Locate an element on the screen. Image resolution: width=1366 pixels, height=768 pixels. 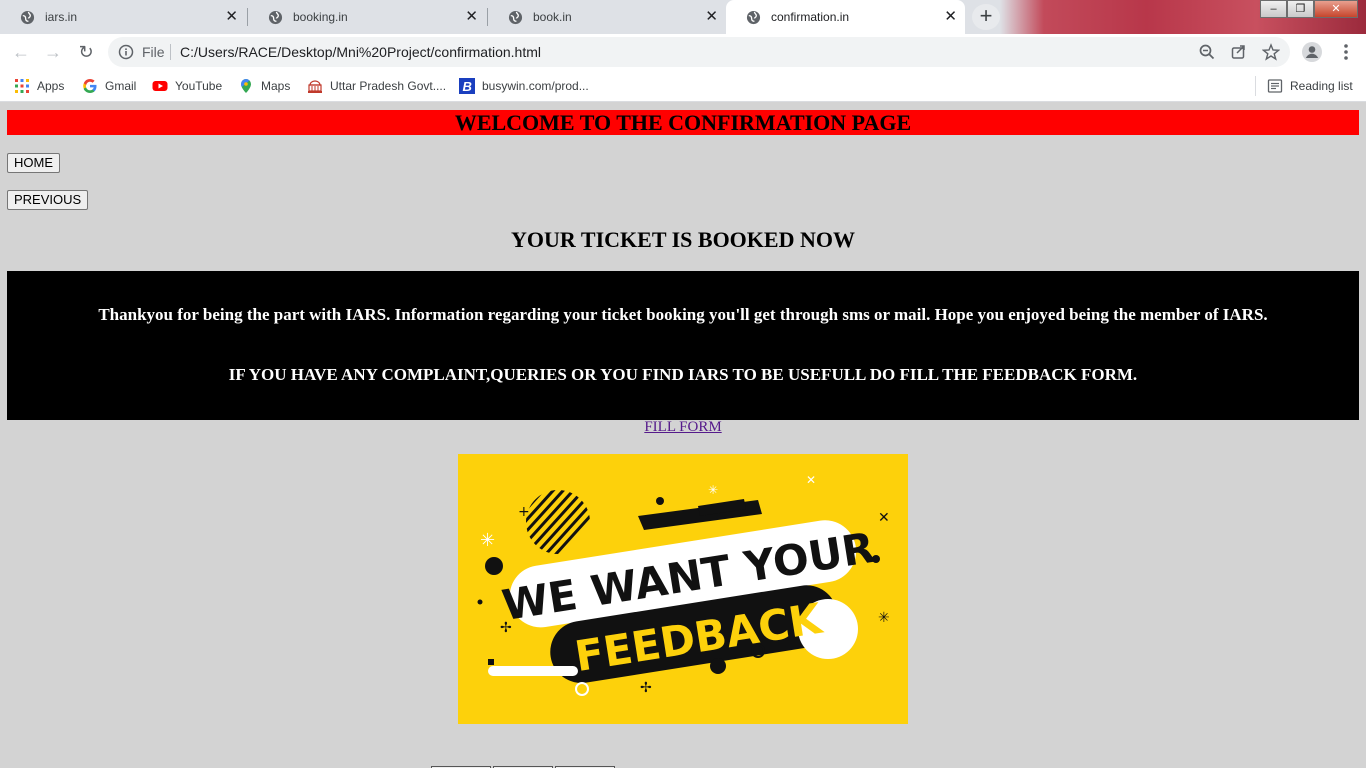
reading-list-label: Reading list is located at coordinates (1321, 86).